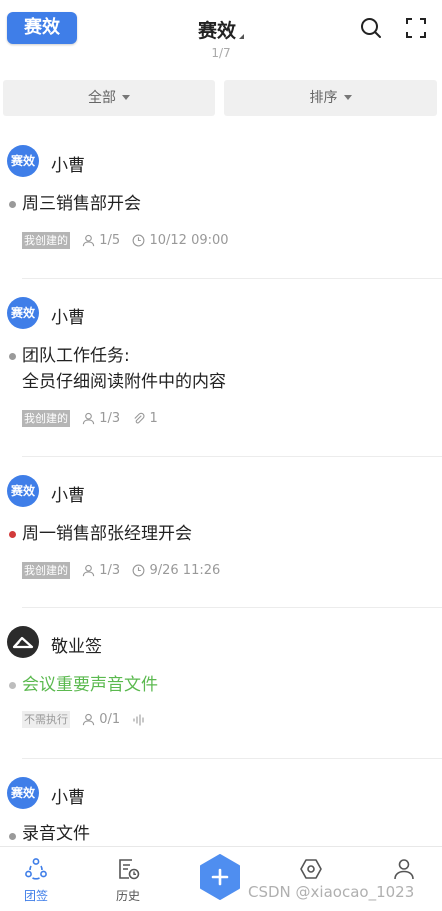  I want to click on jingyeqian-logo-icon, so click(23, 642).